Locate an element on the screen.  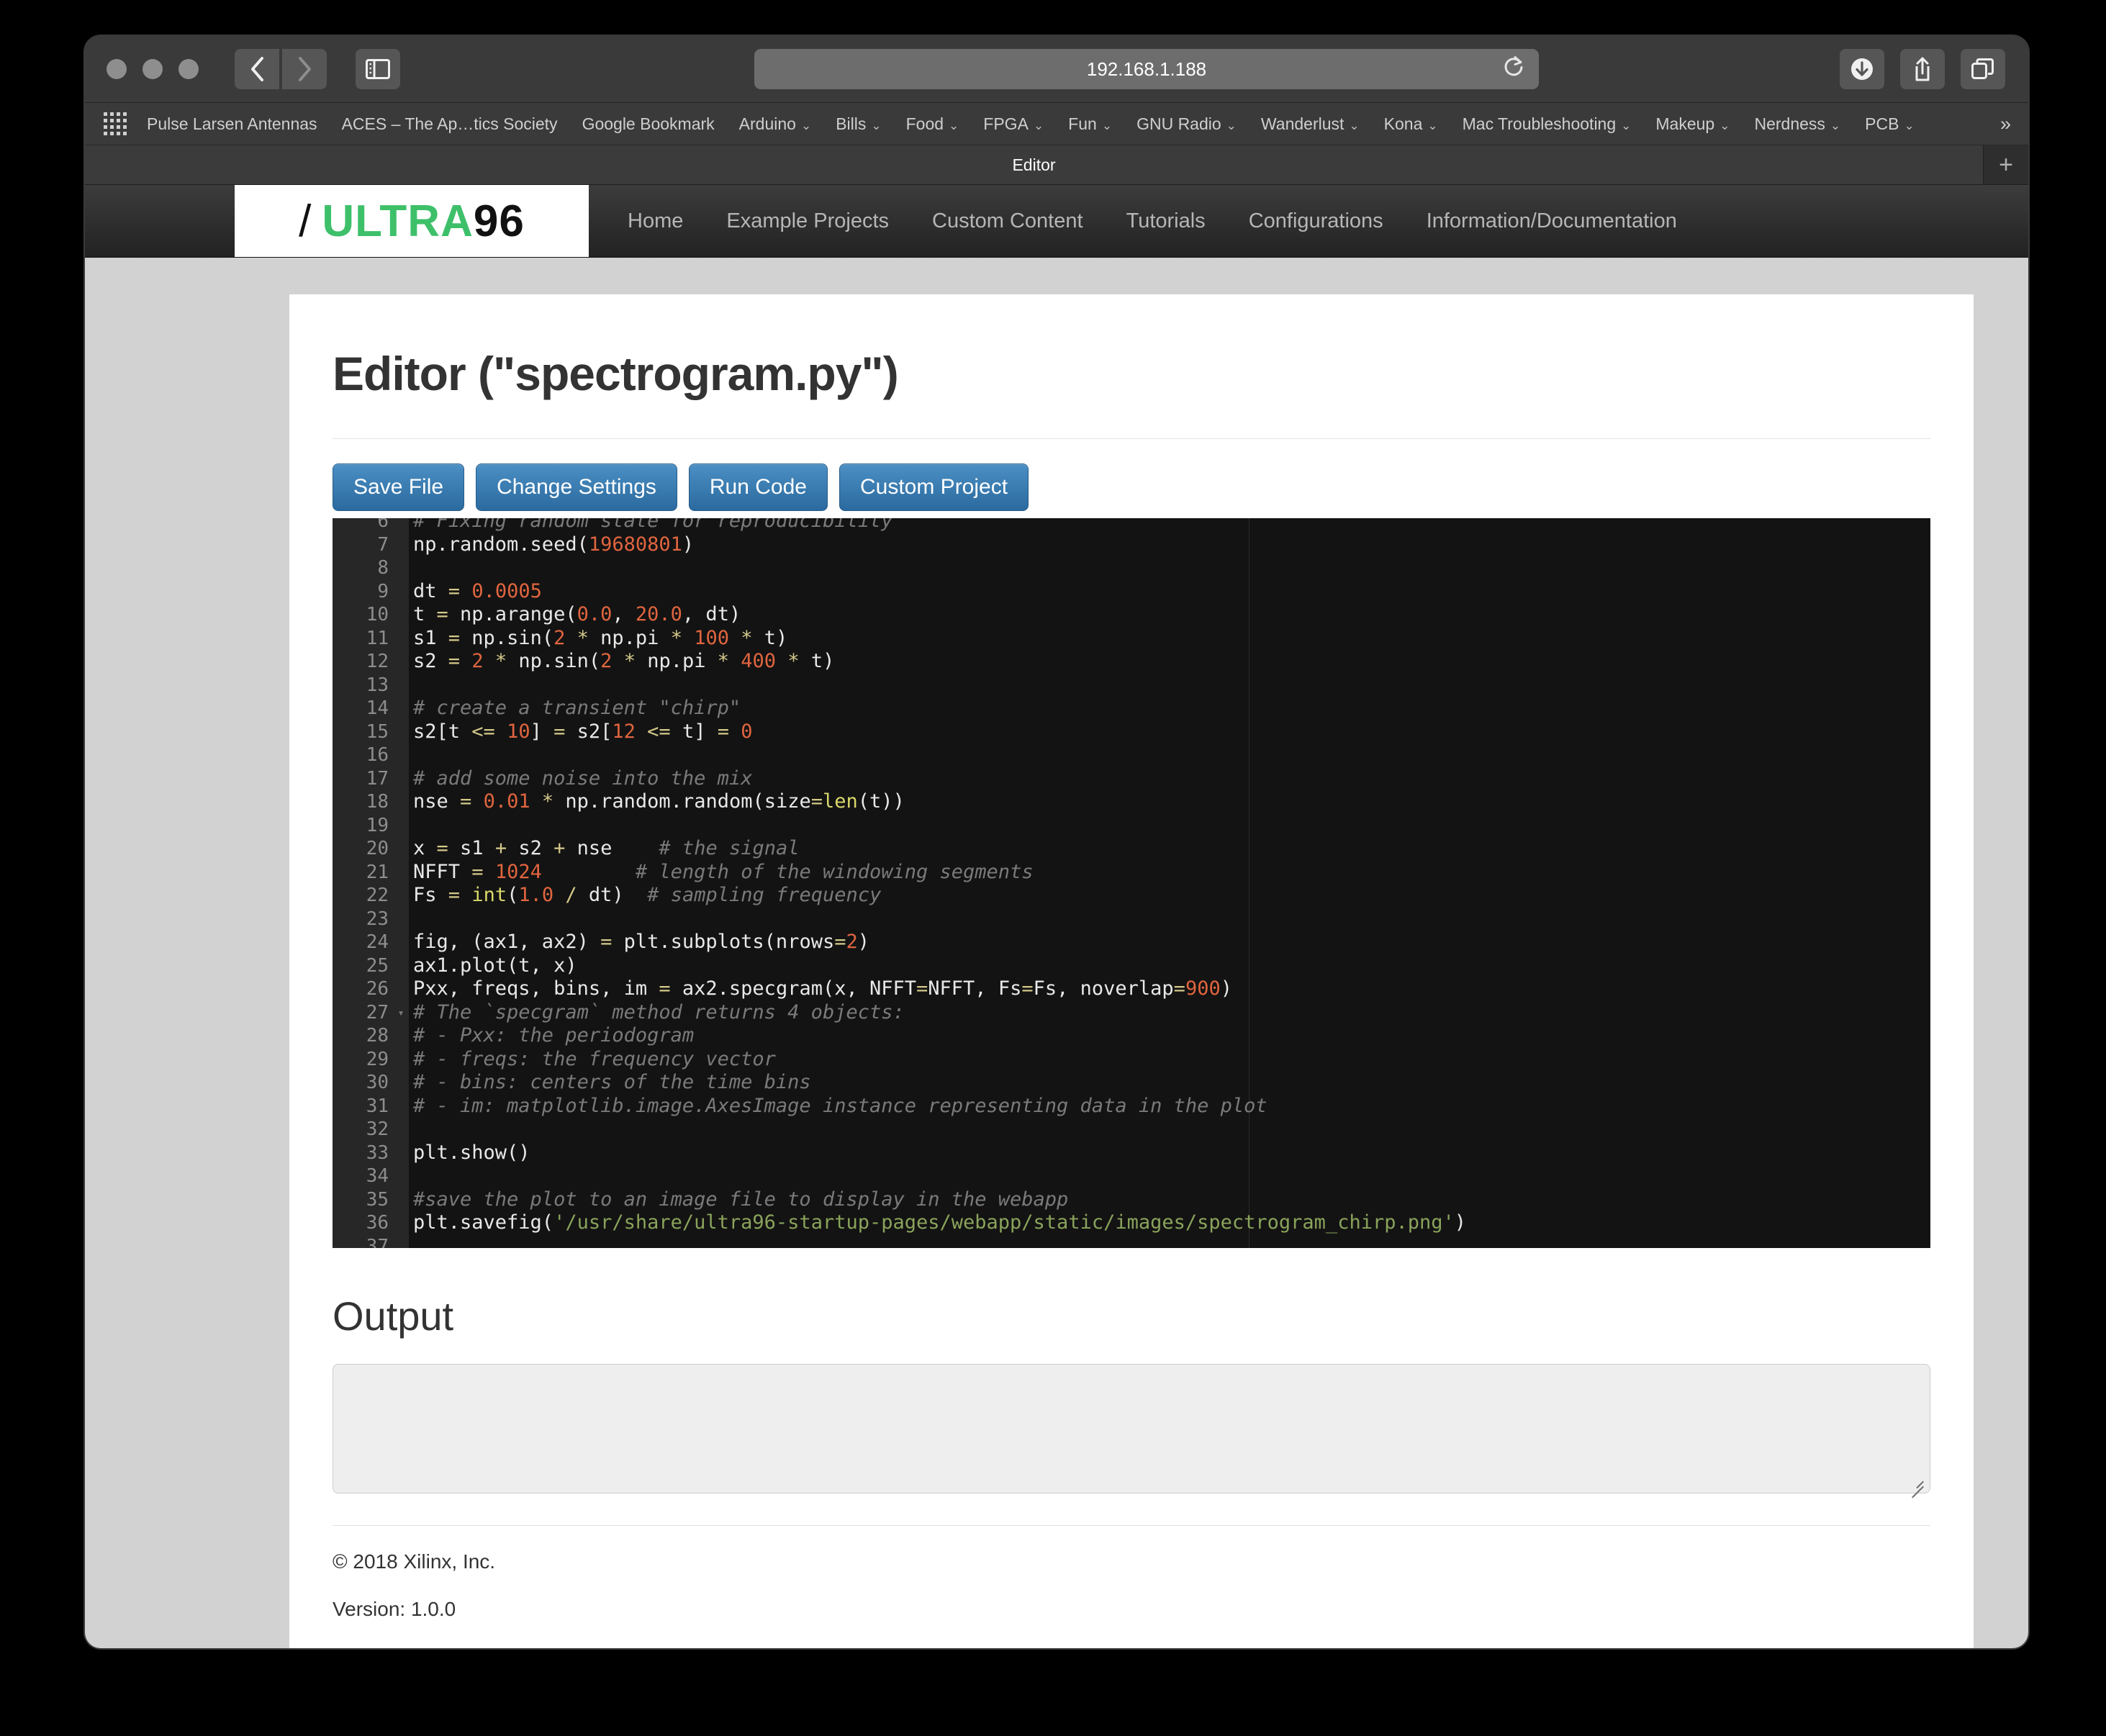
bookmark-item: Google Bookmark is located at coordinates (648, 124).